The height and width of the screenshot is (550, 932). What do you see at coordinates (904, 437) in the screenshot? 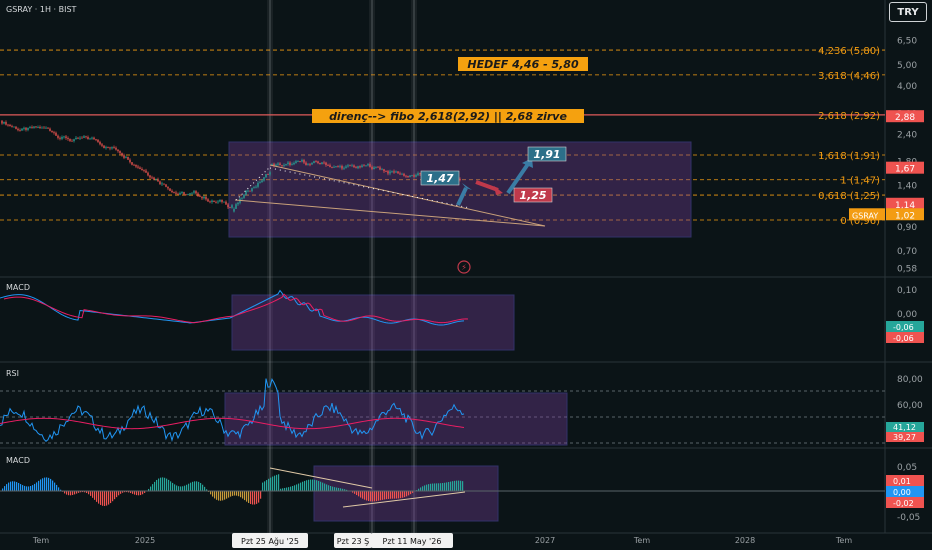
I see `rsi-badge-text: 39,27` at bounding box center [904, 437].